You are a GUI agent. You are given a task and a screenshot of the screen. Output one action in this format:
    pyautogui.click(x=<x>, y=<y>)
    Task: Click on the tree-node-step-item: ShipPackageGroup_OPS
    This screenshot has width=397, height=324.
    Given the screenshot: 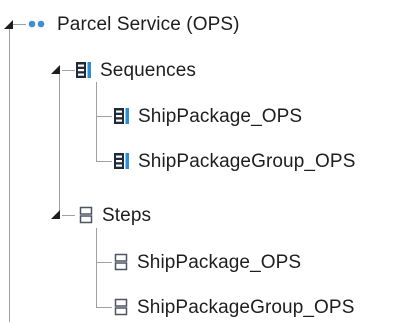 What is the action you would take?
    pyautogui.click(x=233, y=307)
    